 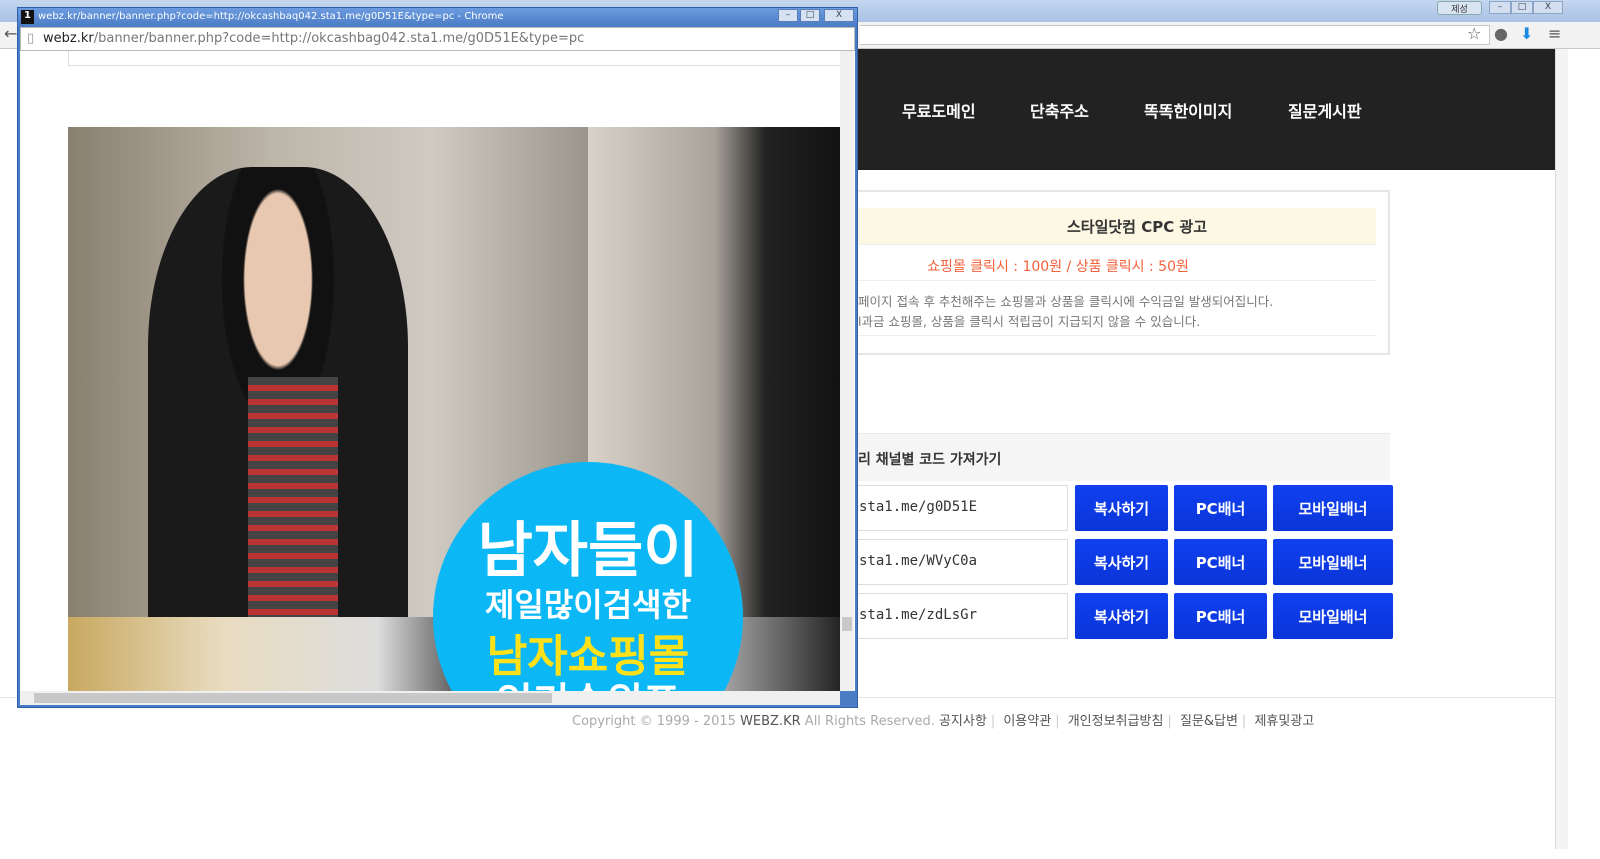 I want to click on footer-link-partnership: 제휴및광고, so click(x=1284, y=721).